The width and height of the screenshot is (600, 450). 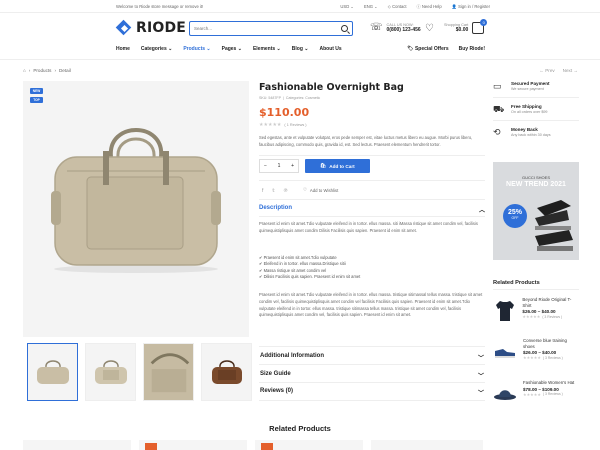 I want to click on product-meta: SKU: 5487FP | Categories: Cosmetic, so click(x=290, y=98).